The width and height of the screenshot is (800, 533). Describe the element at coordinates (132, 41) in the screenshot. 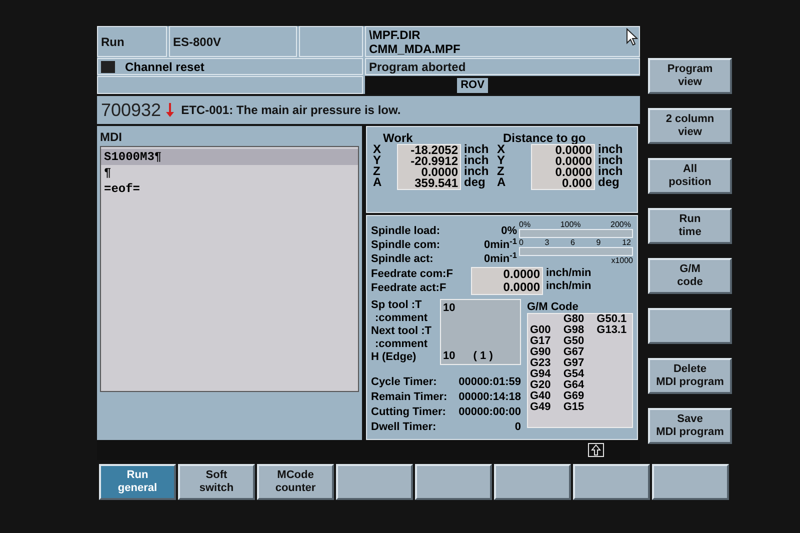

I see `mode-label: Run` at that location.